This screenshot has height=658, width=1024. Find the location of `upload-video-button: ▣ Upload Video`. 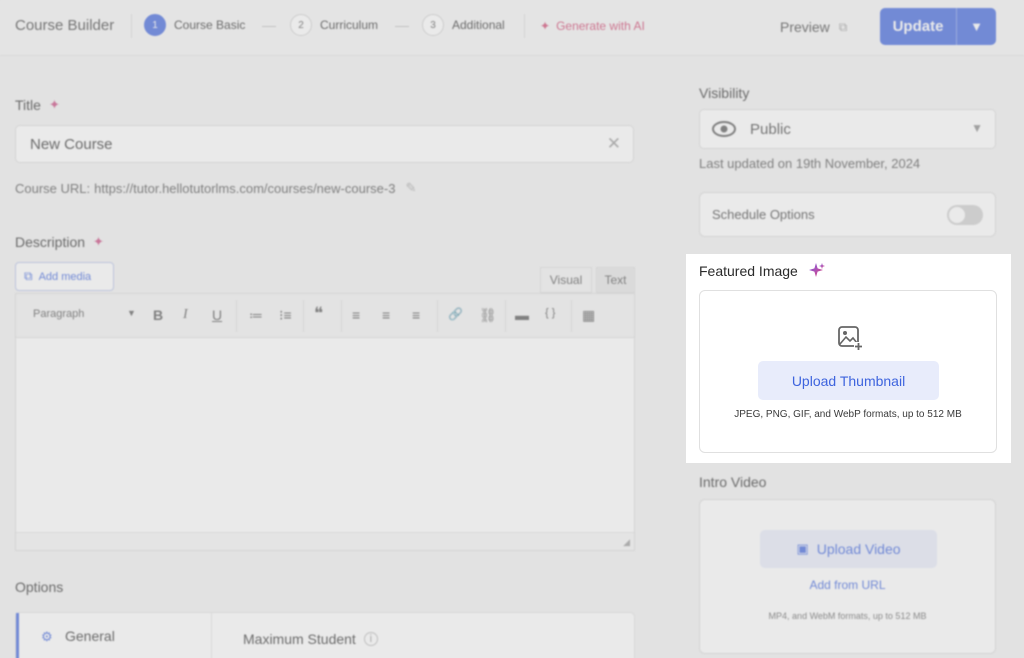

upload-video-button: ▣ Upload Video is located at coordinates (848, 549).